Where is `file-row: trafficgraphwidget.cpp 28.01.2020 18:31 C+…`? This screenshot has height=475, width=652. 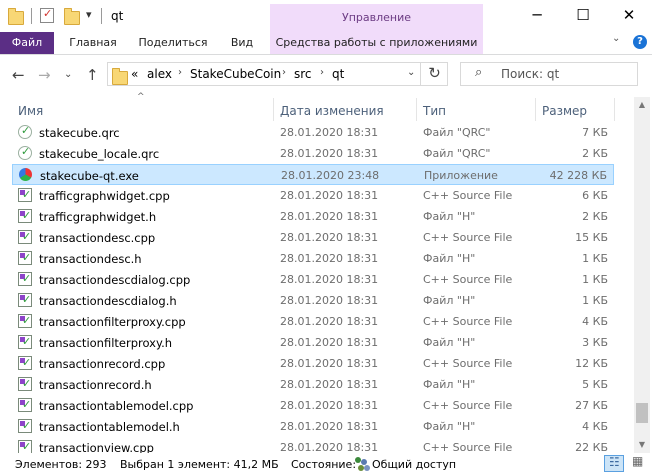
file-row: trafficgraphwidget.cpp 28.01.2020 18:31 C+… is located at coordinates (313, 195).